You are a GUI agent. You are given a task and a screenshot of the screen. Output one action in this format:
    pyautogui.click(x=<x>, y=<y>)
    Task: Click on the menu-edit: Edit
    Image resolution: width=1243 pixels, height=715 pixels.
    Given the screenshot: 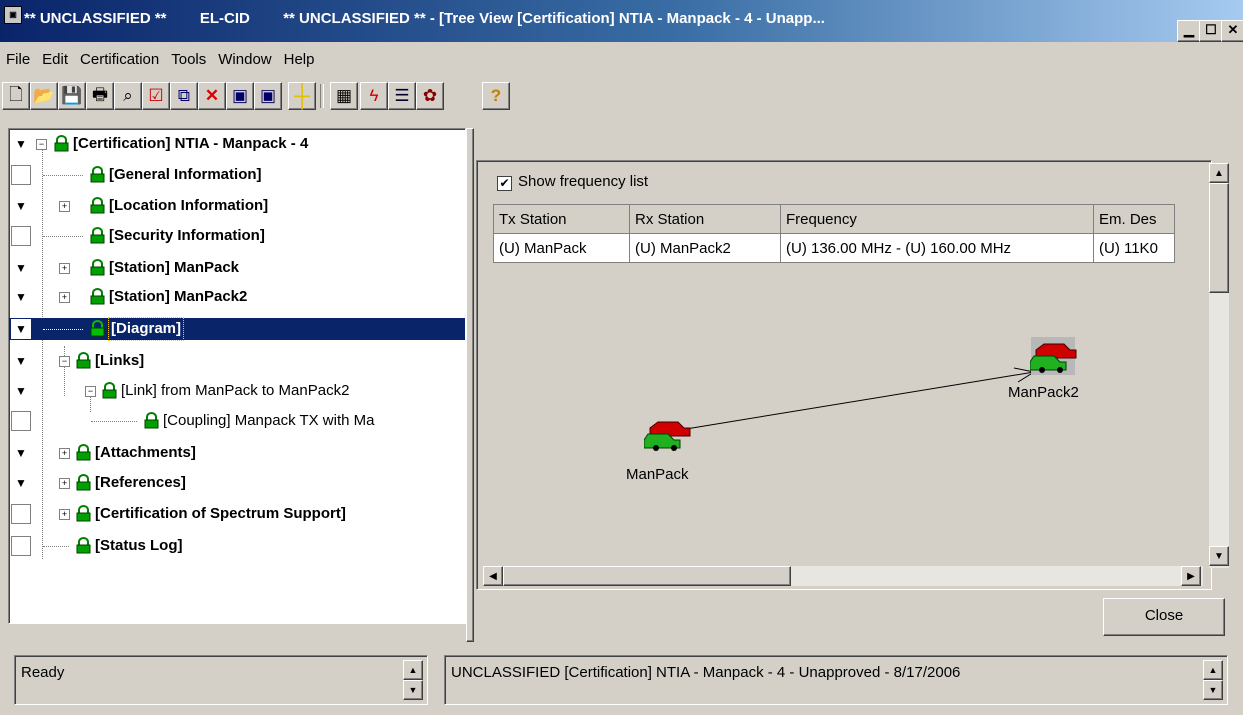 What is the action you would take?
    pyautogui.click(x=55, y=60)
    